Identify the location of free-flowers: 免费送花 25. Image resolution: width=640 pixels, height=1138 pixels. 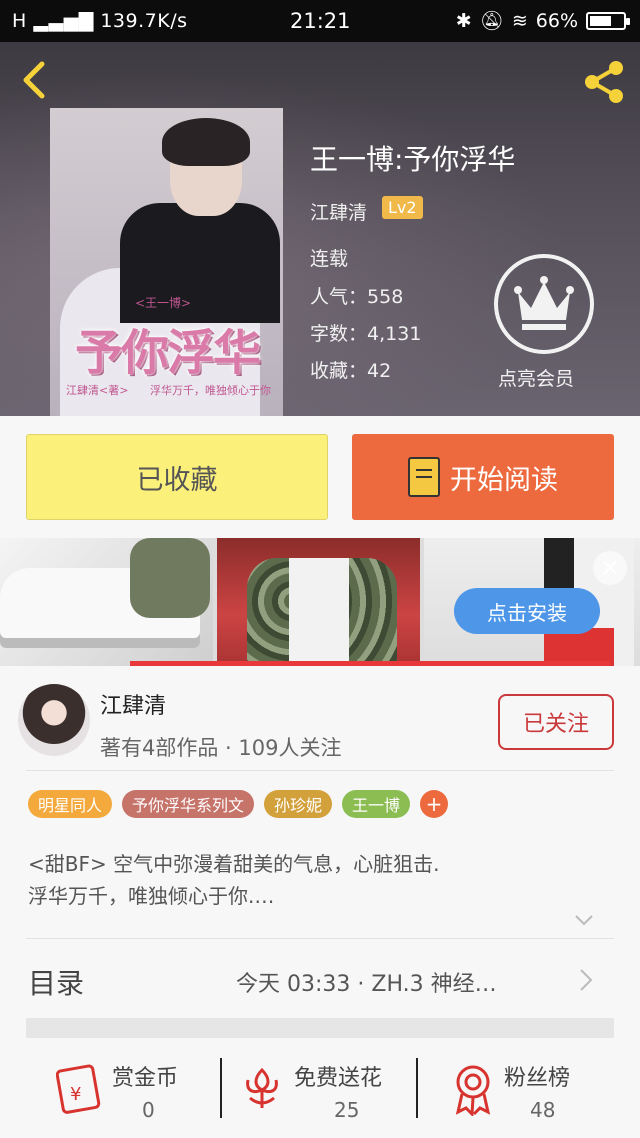
(325, 1088).